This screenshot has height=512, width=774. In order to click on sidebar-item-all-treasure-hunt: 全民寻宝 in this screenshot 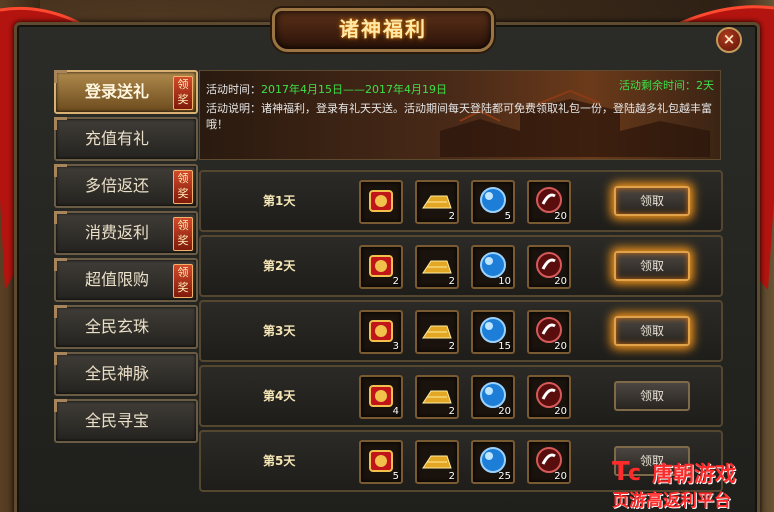, I will do `click(126, 421)`.